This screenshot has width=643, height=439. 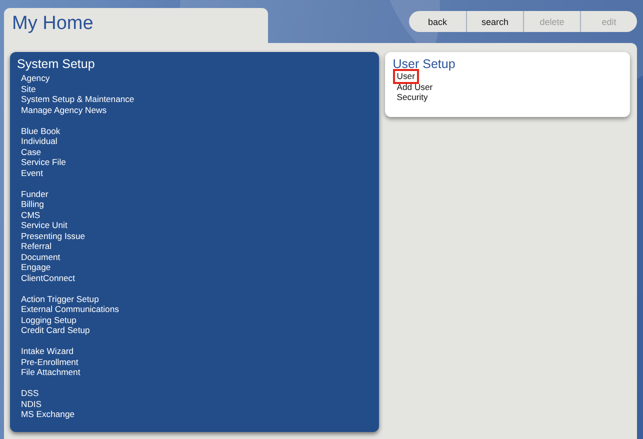 I want to click on menu-link: Document, so click(x=196, y=257).